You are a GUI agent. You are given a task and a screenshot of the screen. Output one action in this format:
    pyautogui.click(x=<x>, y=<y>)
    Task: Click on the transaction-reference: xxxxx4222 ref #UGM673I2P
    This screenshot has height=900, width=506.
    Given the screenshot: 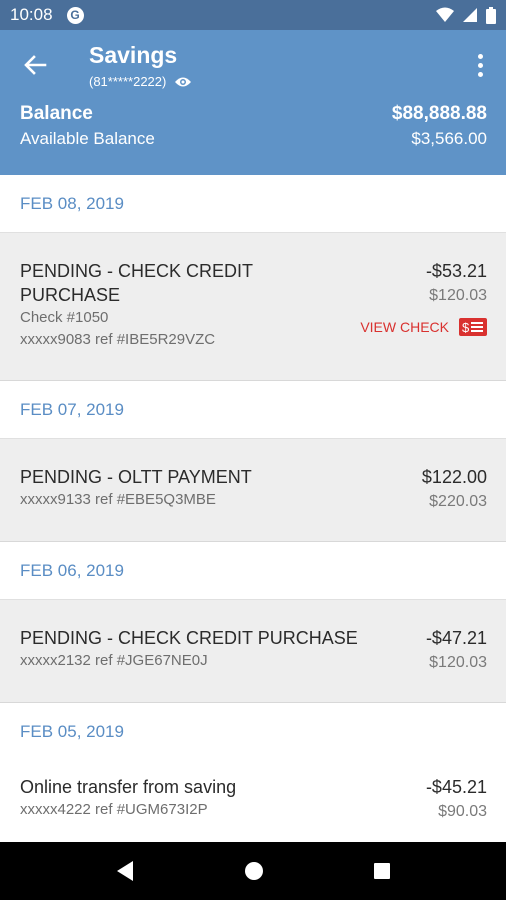 What is the action you would take?
    pyautogui.click(x=114, y=809)
    